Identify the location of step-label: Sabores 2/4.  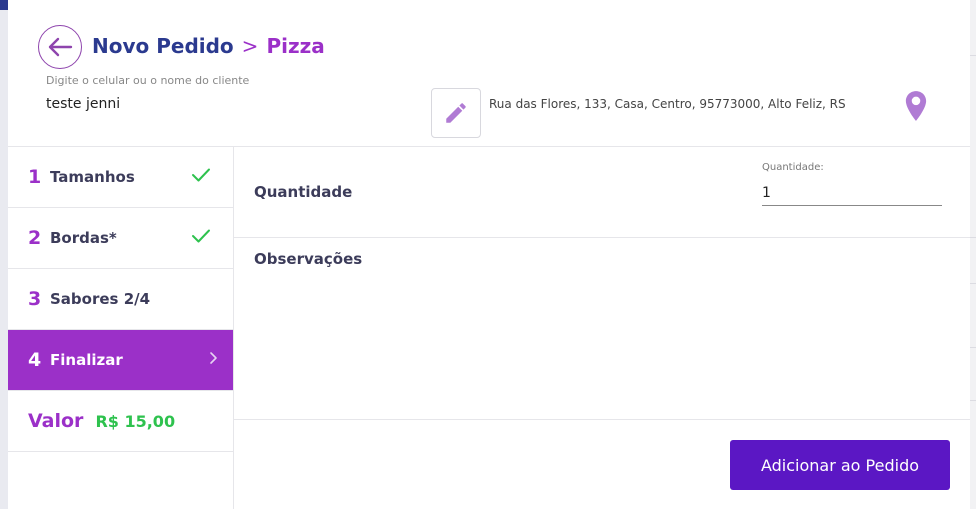
(100, 299).